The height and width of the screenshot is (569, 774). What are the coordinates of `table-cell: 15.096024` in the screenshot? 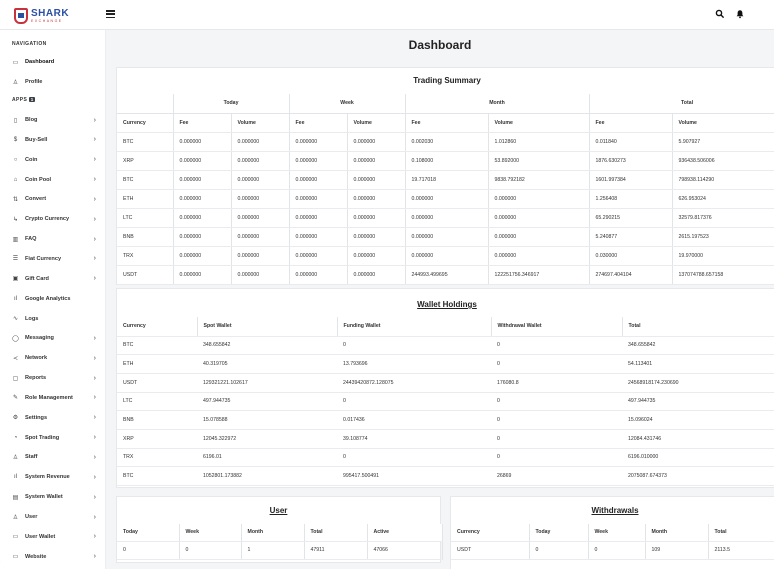 It's located at (698, 420).